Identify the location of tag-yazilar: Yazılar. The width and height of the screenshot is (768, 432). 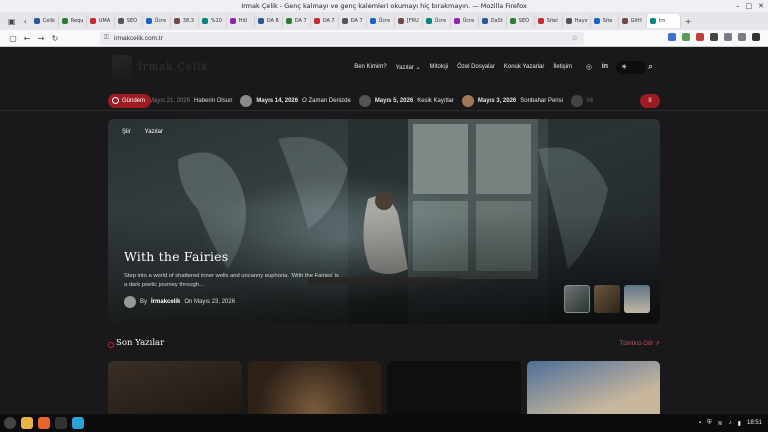
(154, 132).